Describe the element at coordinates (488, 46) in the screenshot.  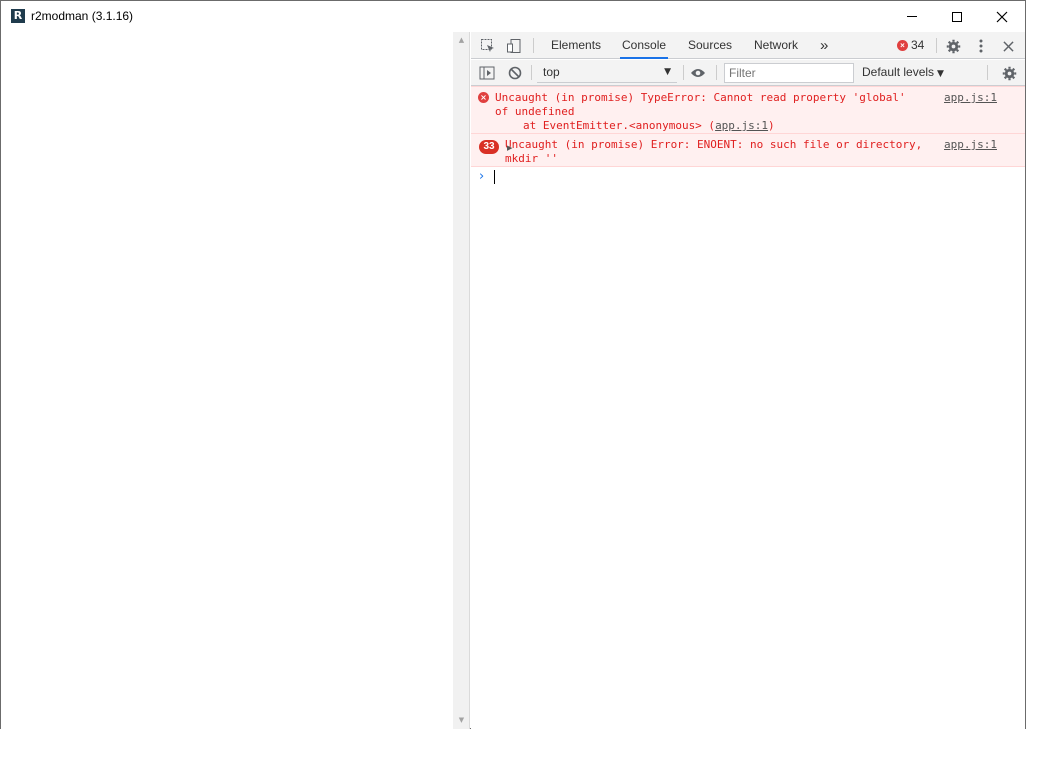
I see `inspect-element-icon` at that location.